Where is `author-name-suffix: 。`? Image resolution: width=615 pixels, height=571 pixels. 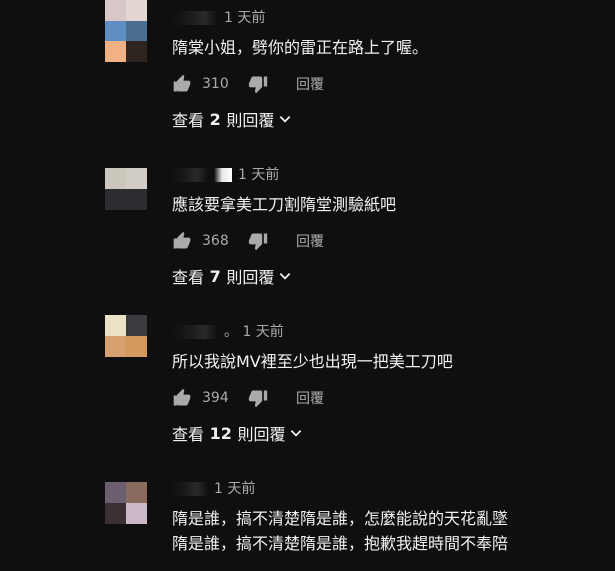
author-name-suffix: 。 is located at coordinates (231, 332).